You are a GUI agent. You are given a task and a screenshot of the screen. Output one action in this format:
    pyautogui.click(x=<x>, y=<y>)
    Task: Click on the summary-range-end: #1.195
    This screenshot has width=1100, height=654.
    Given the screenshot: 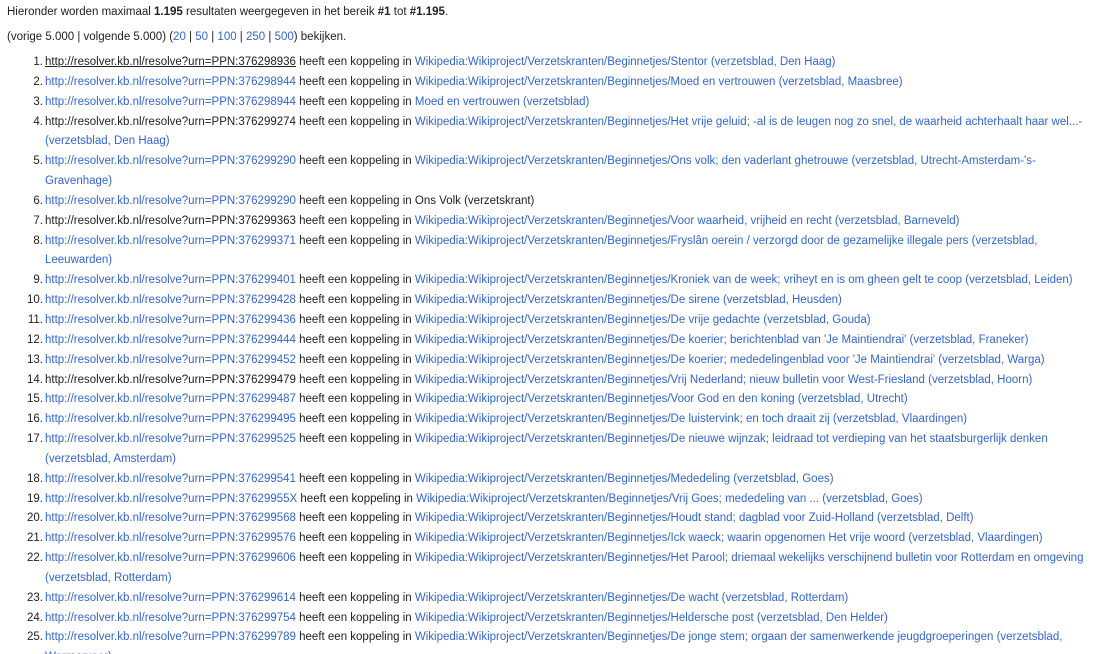 What is the action you would take?
    pyautogui.click(x=427, y=12)
    